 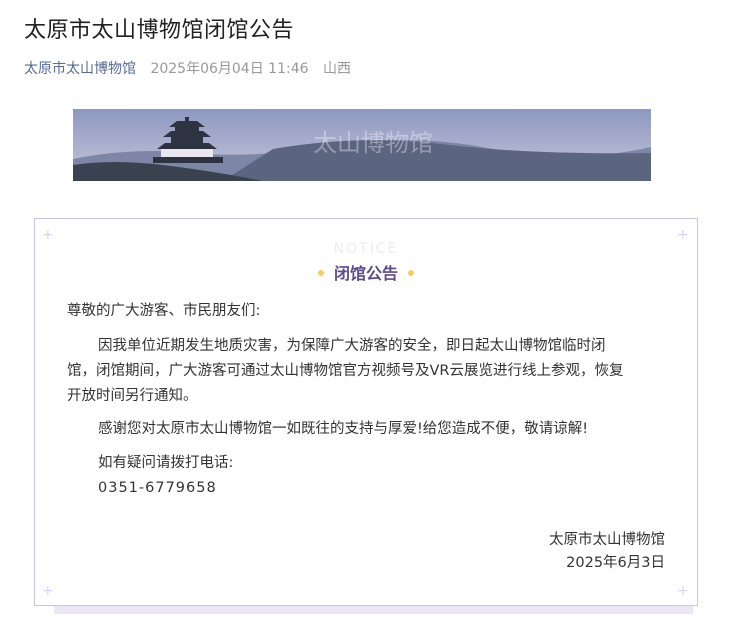 I want to click on thanks-text: 感谢您对太原市太山博物馆一如既往的支持与厚爱!给您造成不便，敬请谅解!, so click(x=343, y=429).